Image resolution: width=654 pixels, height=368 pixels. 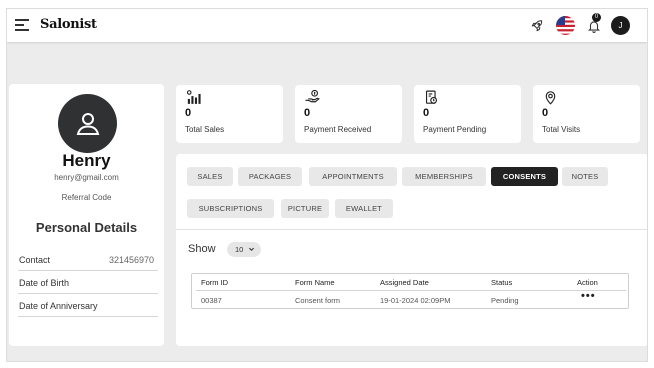 I want to click on page-size-value: 10, so click(x=239, y=249).